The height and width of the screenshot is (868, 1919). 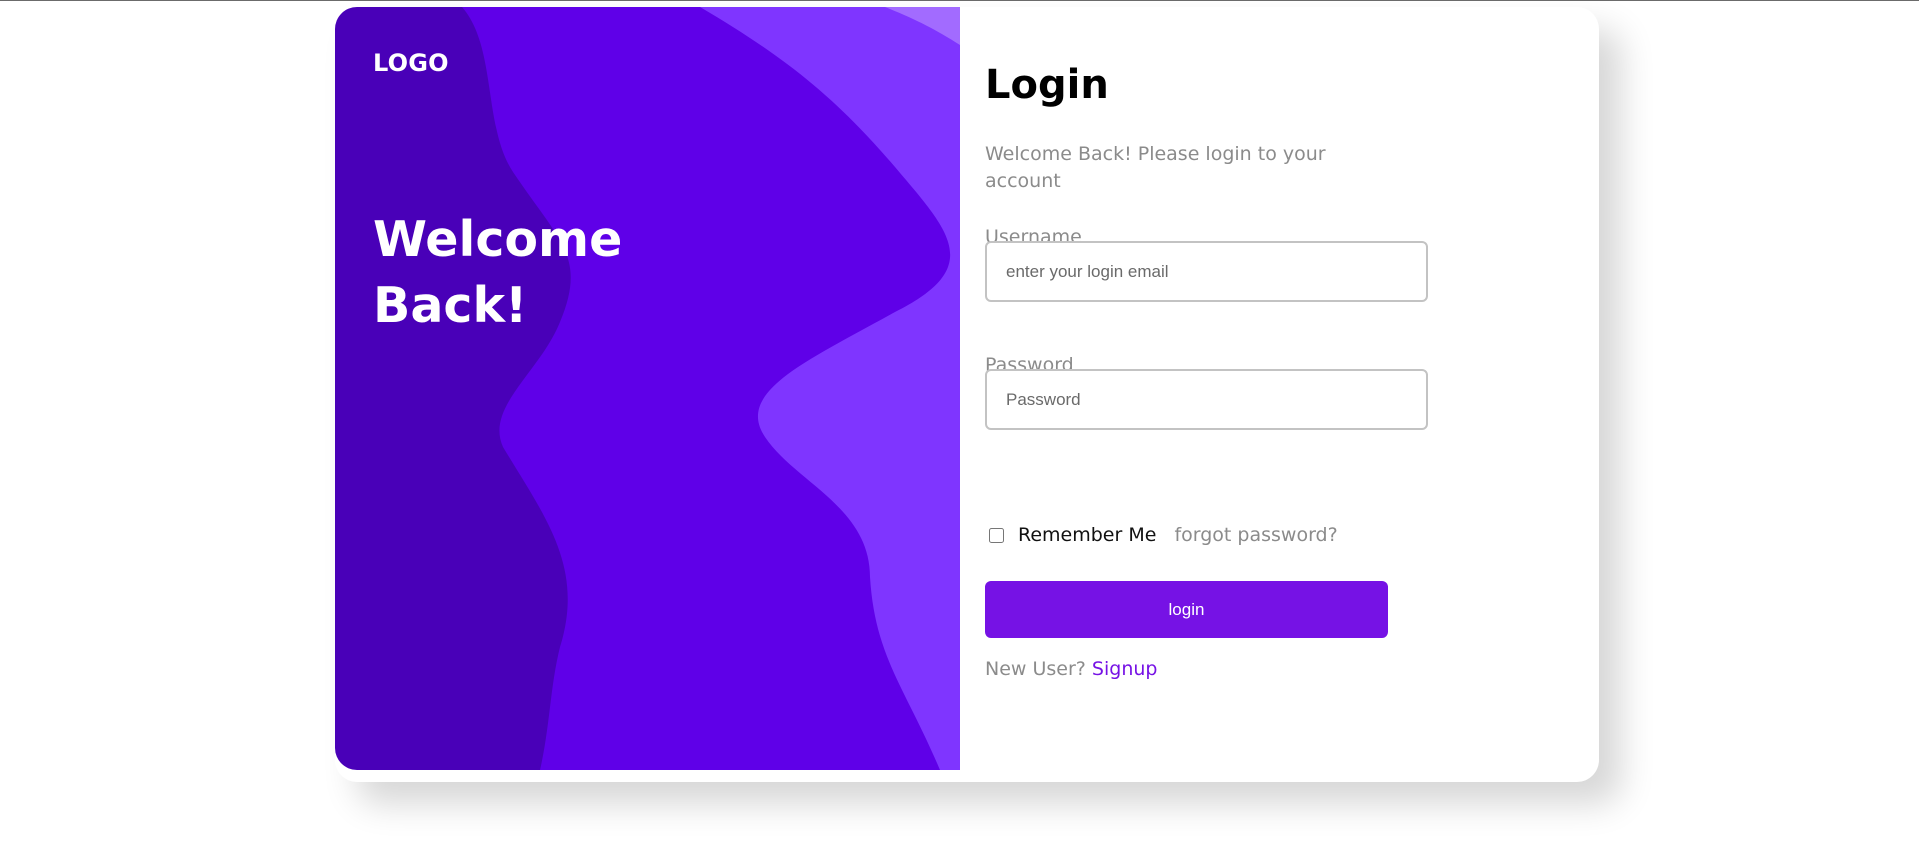 What do you see at coordinates (498, 272) in the screenshot?
I see `hero-welcome-title: Welcome Back!` at bounding box center [498, 272].